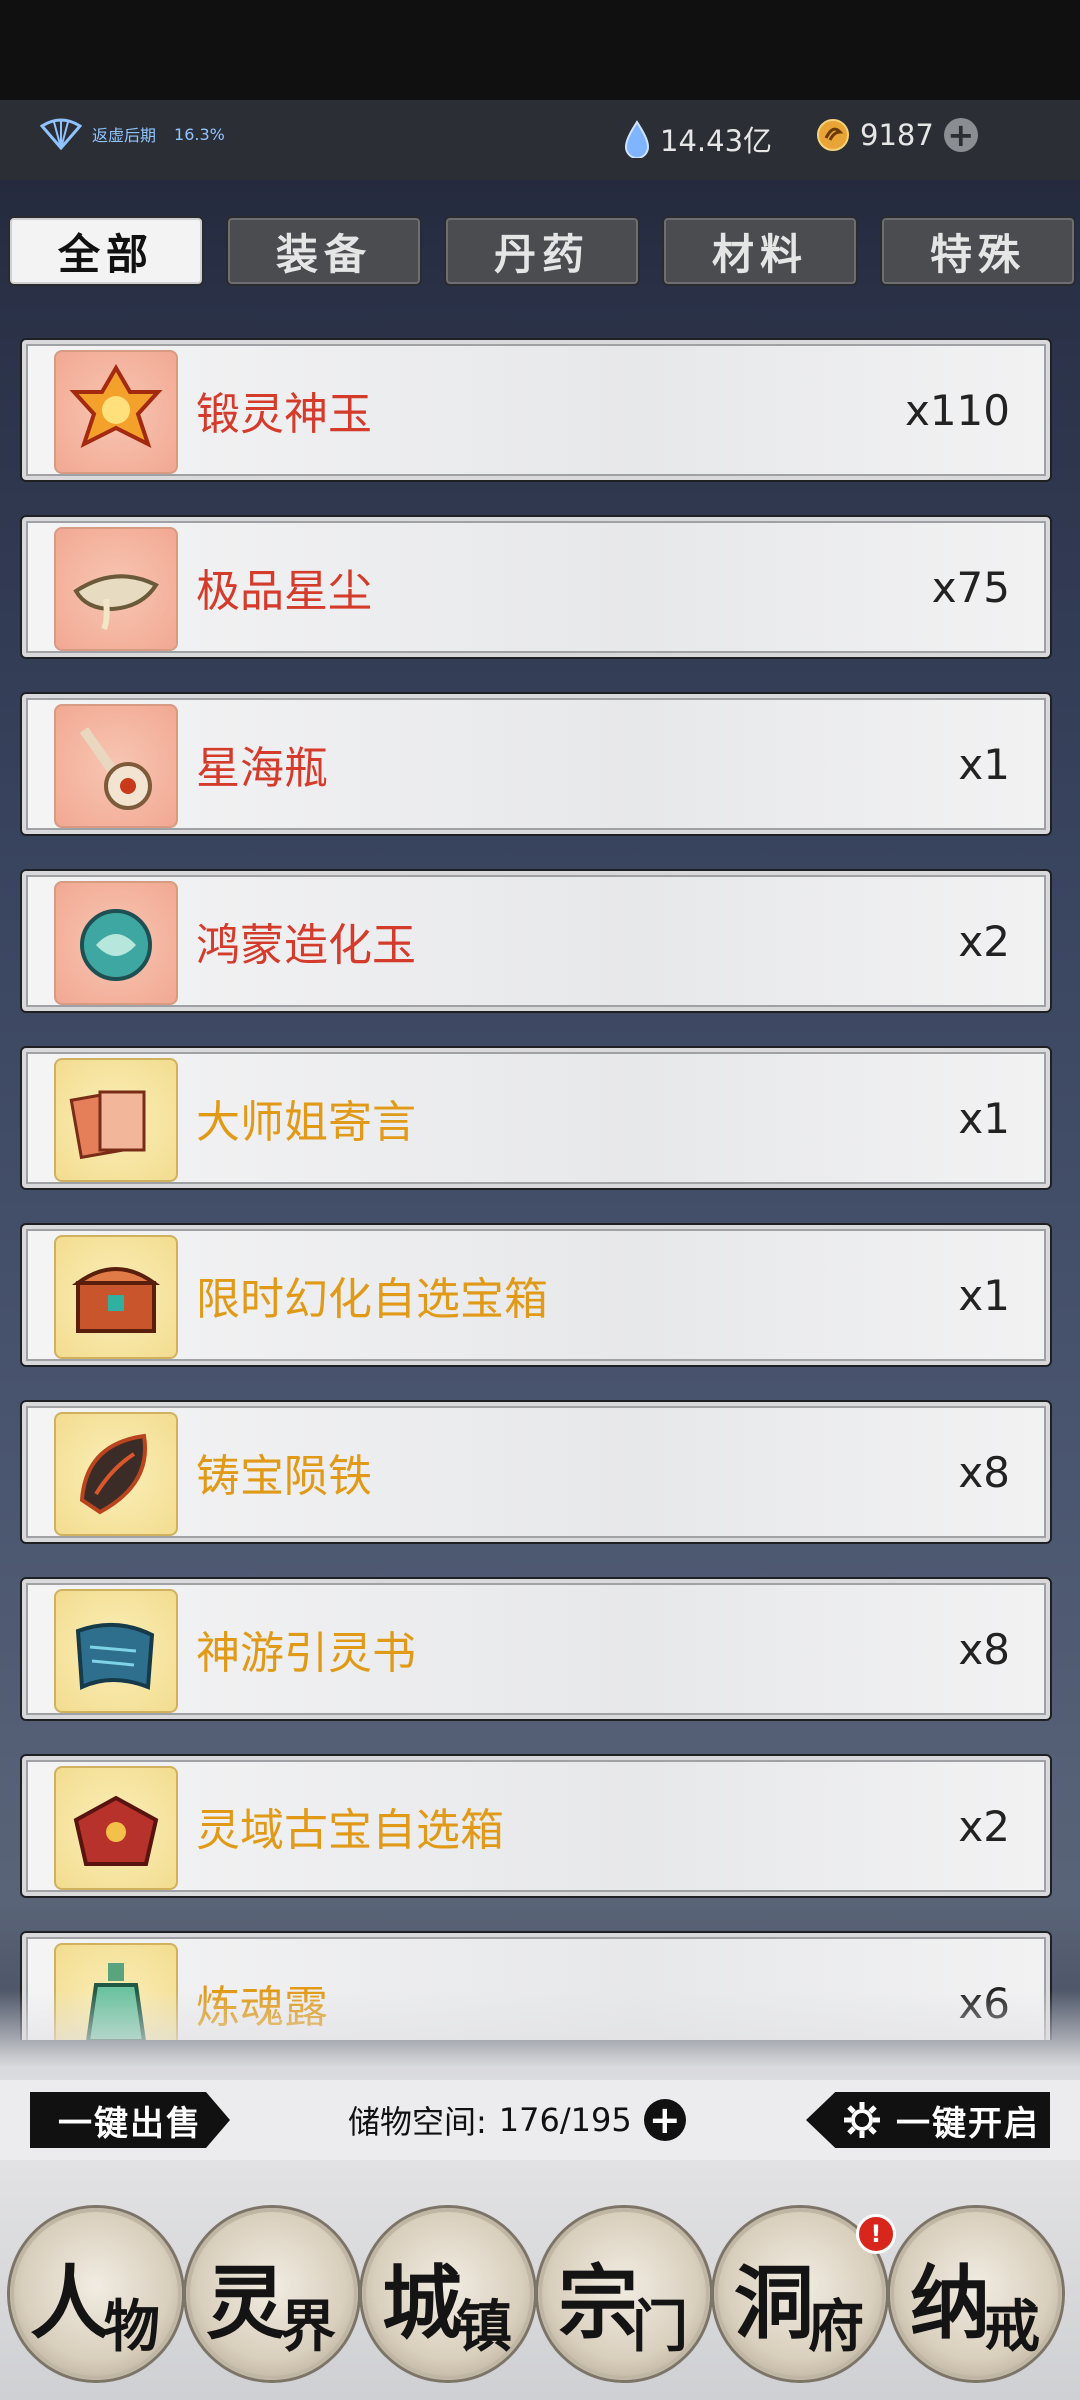 The width and height of the screenshot is (1080, 2400). Describe the element at coordinates (536, 764) in the screenshot. I see `list-item: 星海瓶 x1` at that location.